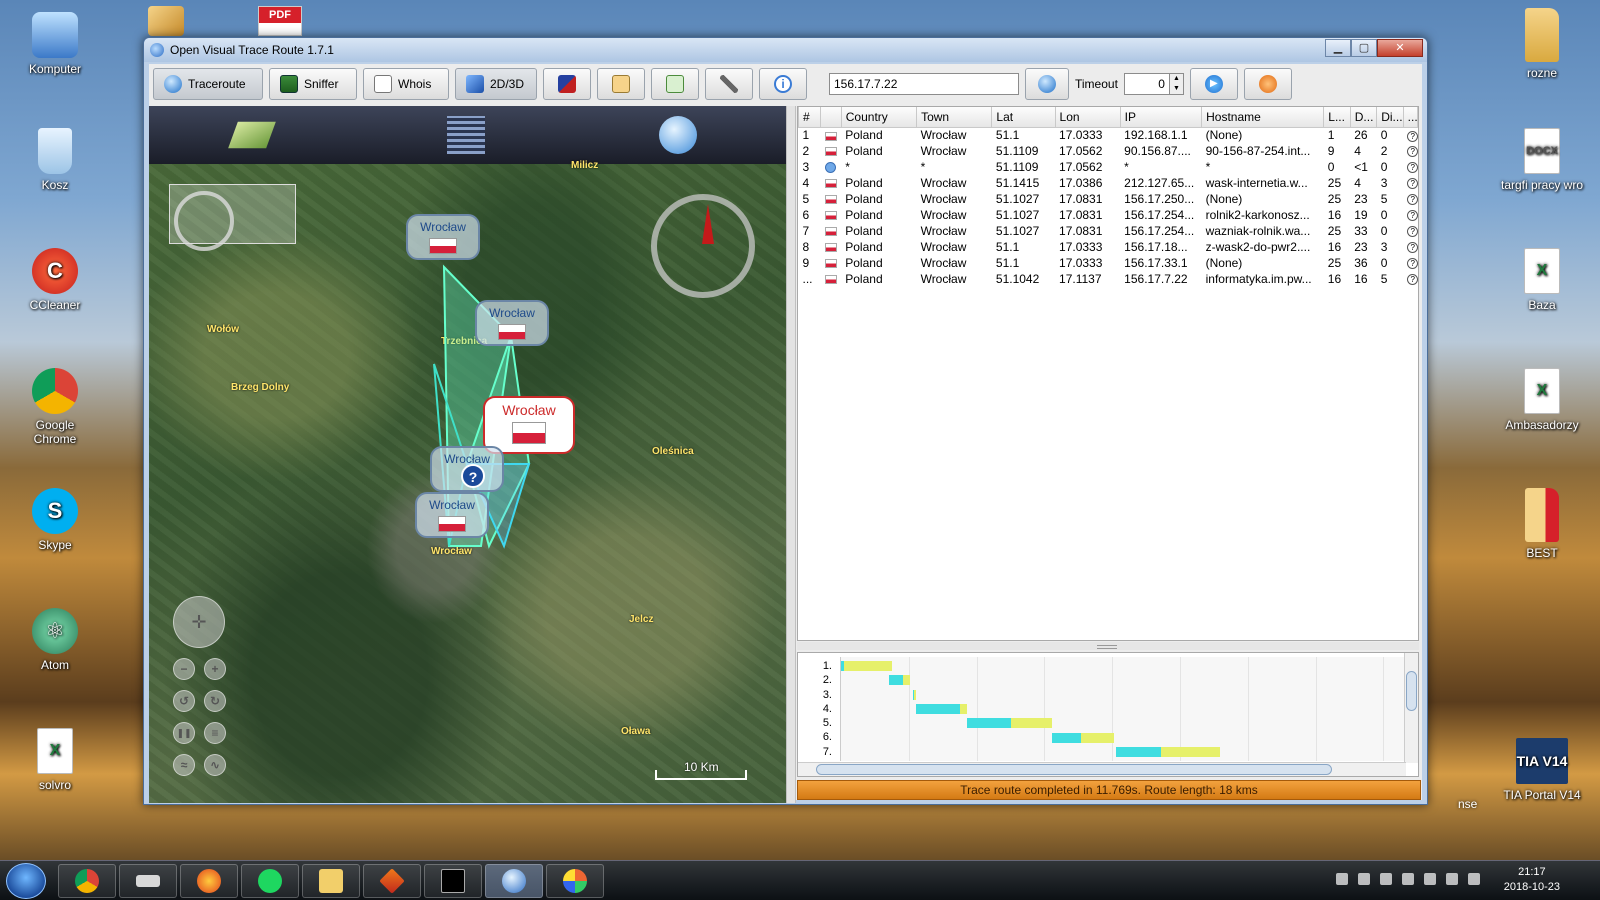 This screenshot has width=1600, height=900. What do you see at coordinates (678, 135) in the screenshot?
I see `globe-view-icon` at bounding box center [678, 135].